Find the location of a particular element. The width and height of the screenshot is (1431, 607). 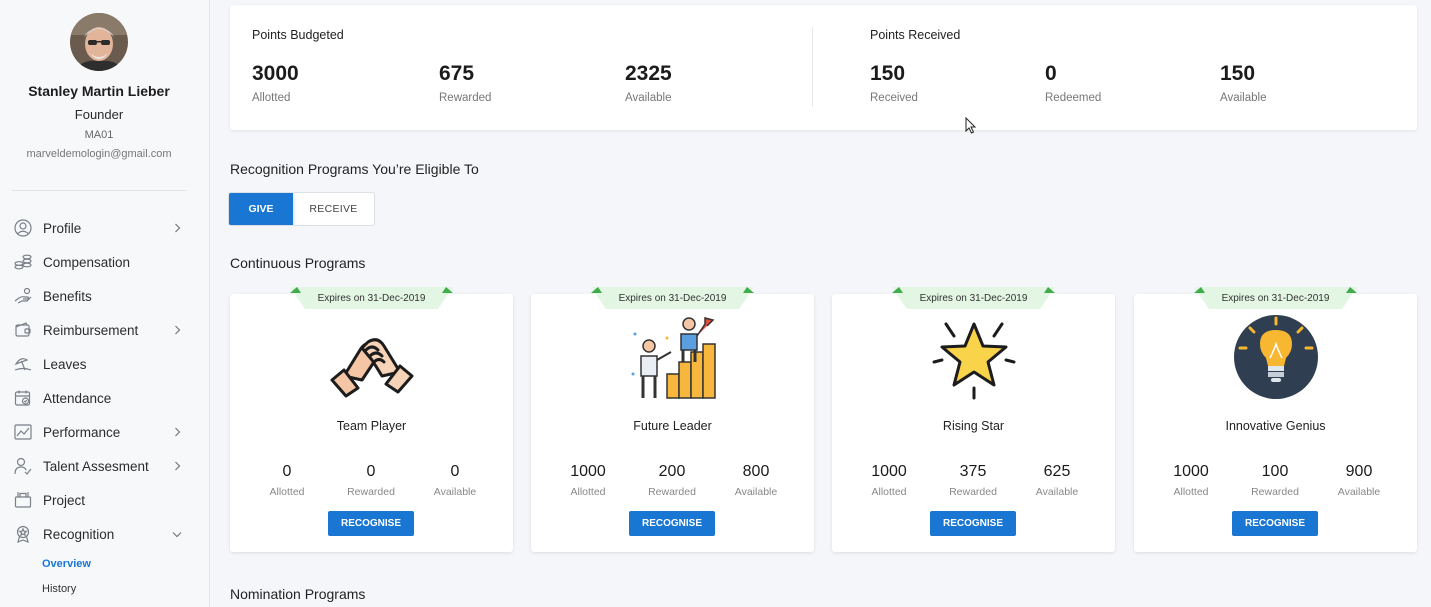

beach-icon is located at coordinates (23, 364).